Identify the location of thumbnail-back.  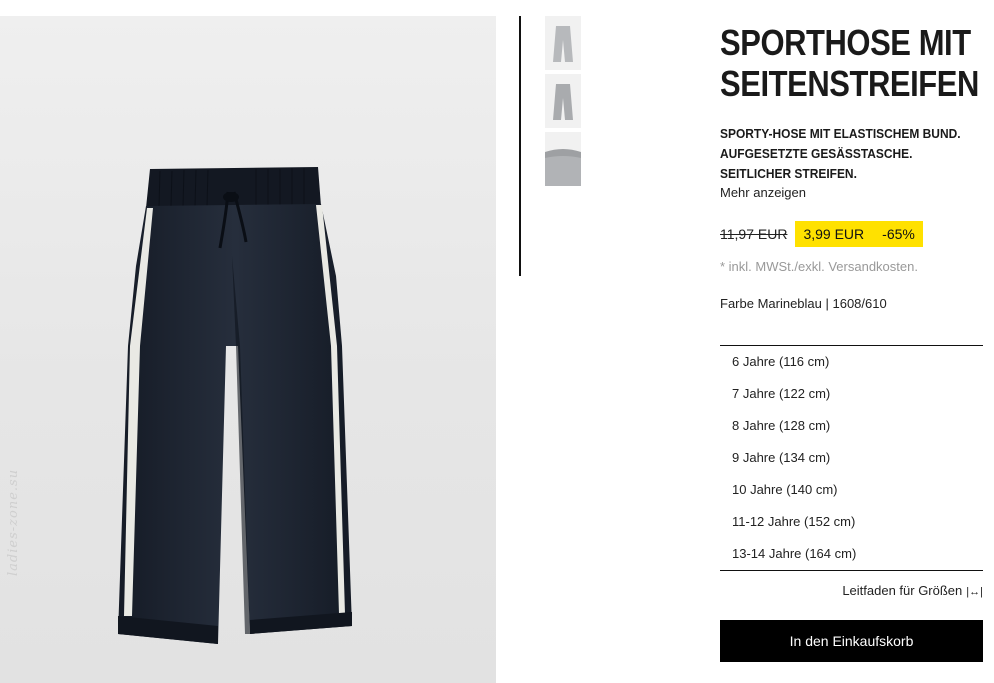
(563, 101).